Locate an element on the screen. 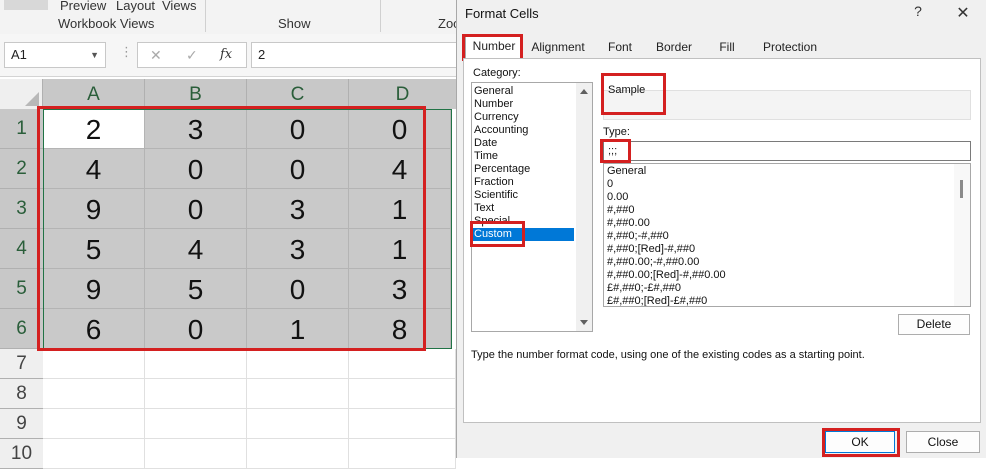 This screenshot has height=469, width=986. help-icon: ? is located at coordinates (918, 11).